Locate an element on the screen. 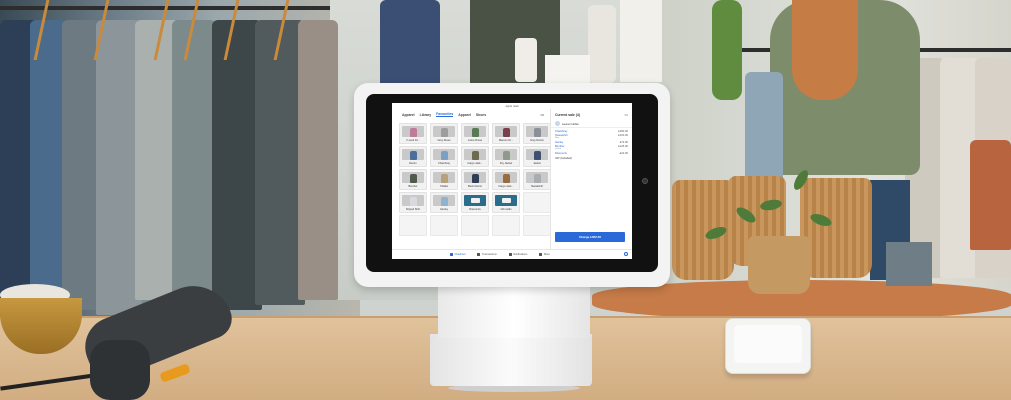 The image size is (1011, 400). item-tile: Striped Shirt is located at coordinates (413, 202).